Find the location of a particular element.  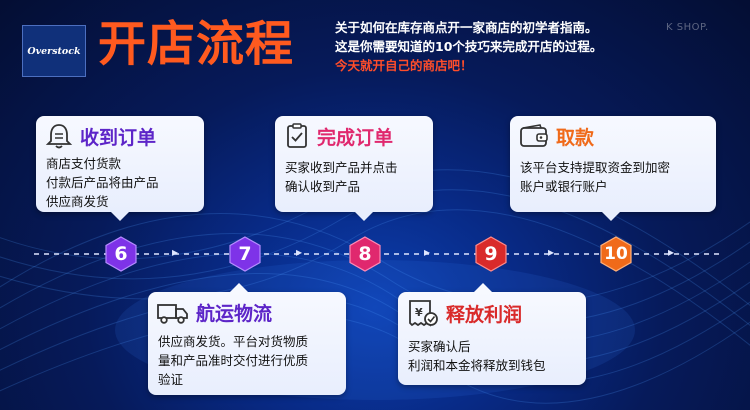

step-card-withdraw: 取款 该平台支持提取资金到加密 账户或银行账户 is located at coordinates (613, 168).